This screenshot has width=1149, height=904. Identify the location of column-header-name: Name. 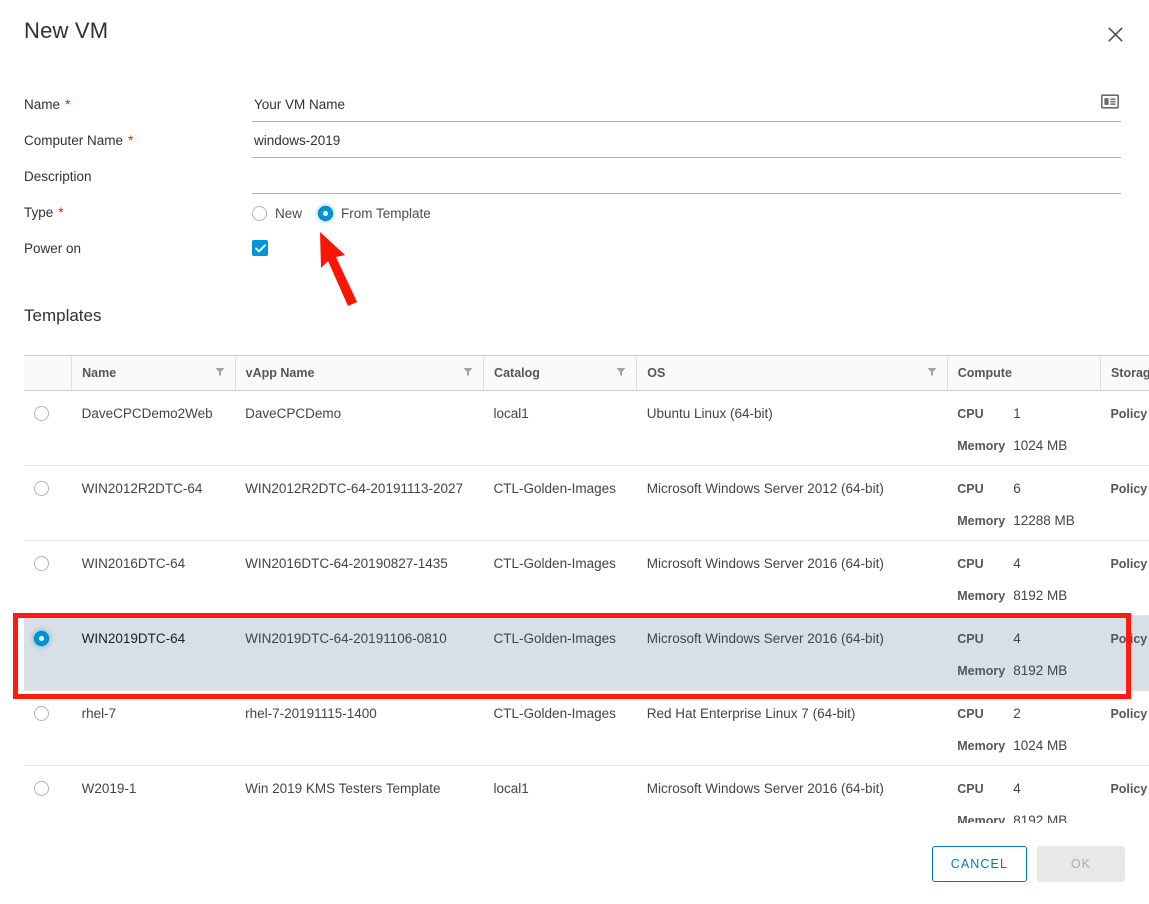
(153, 373).